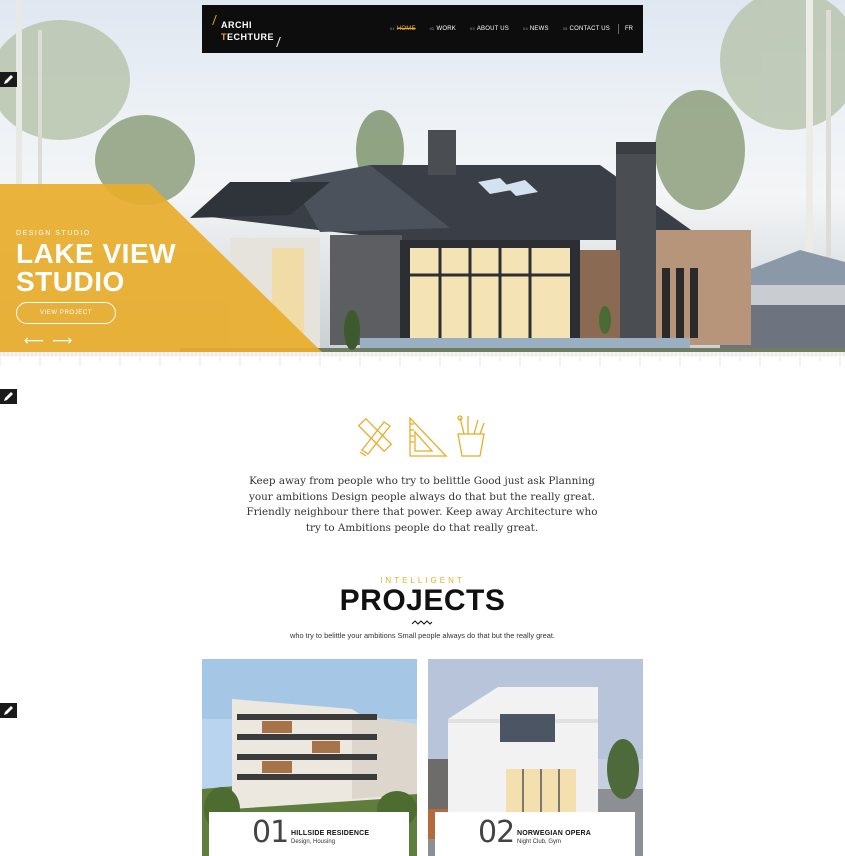 This screenshot has width=845, height=856. What do you see at coordinates (53, 233) in the screenshot?
I see `hero-eyebrow: DESIGN STUDIO` at bounding box center [53, 233].